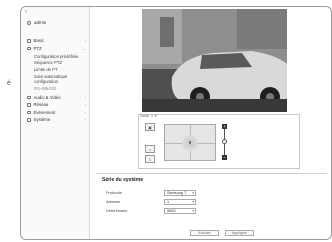 This screenshot has height=242, width=332. What do you see at coordinates (55, 49) in the screenshot?
I see `sidebar-item-ptz: PTZ ⌄` at bounding box center [55, 49].